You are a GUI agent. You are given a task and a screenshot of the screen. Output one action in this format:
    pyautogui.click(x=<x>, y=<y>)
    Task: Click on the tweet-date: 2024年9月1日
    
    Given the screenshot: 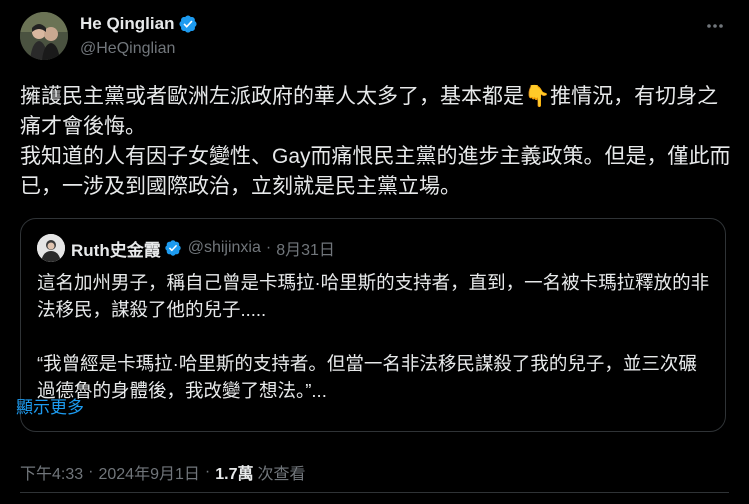 What is the action you would take?
    pyautogui.click(x=148, y=472)
    